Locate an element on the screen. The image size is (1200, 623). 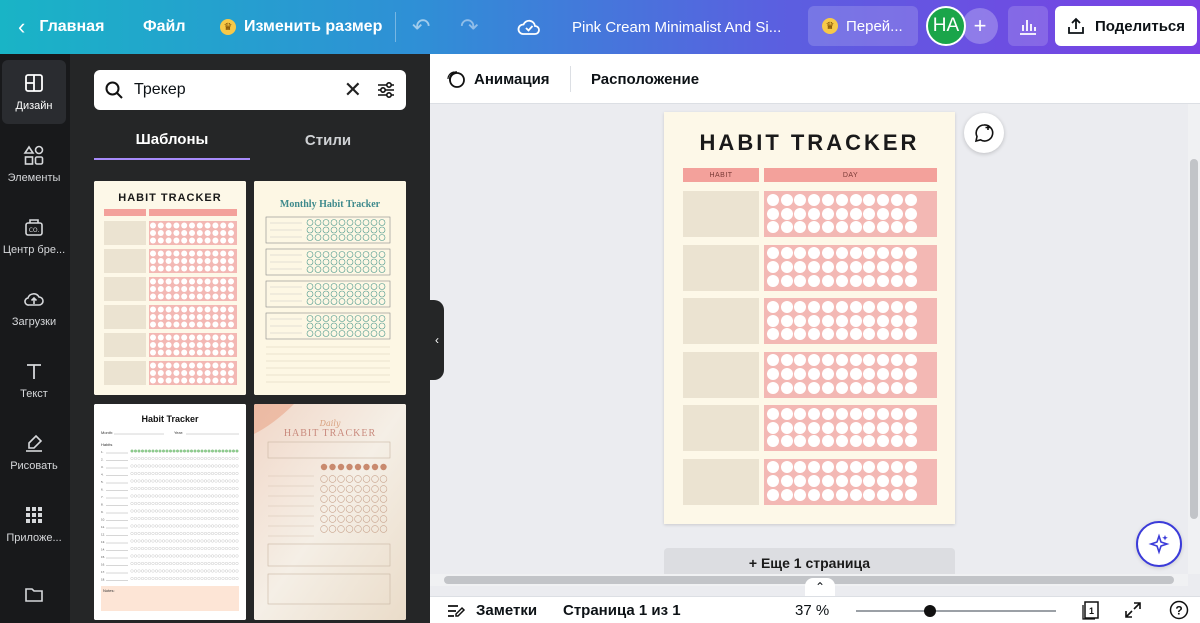
vertical-scrollbar is located at coordinates (1194, 339).